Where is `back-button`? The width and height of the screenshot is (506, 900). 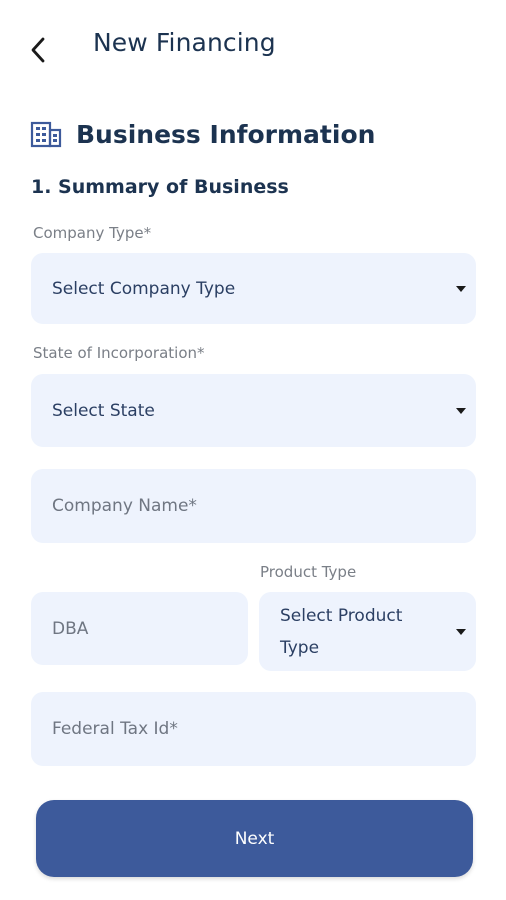 back-button is located at coordinates (38, 50).